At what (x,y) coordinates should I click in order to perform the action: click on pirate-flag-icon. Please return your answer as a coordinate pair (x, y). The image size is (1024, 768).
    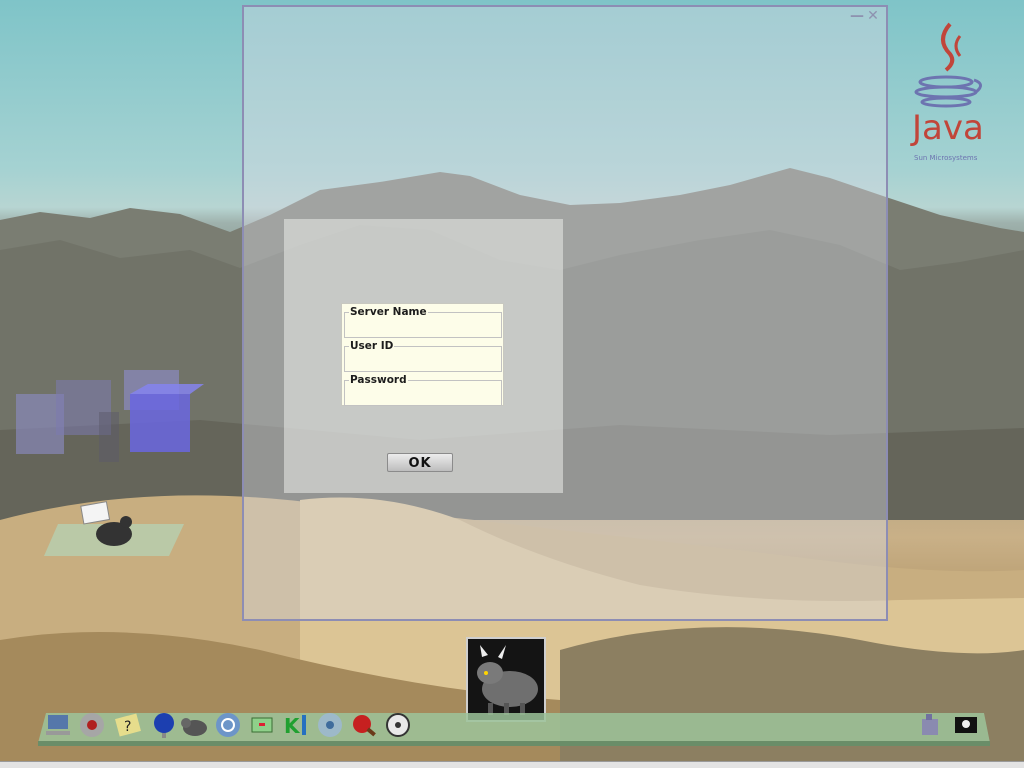
    Looking at the image, I should click on (966, 725).